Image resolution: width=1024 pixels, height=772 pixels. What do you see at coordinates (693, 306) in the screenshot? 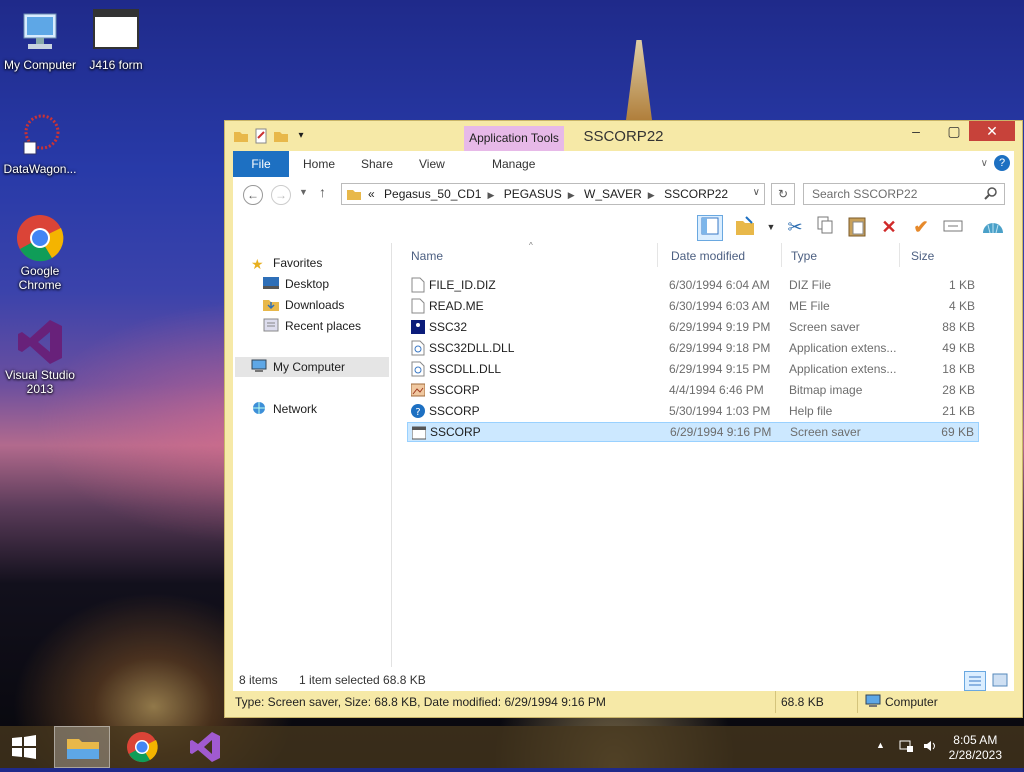
I see `table-row: READ.ME 6/30/1994 6:03 AM ME File 4 KB` at bounding box center [693, 306].